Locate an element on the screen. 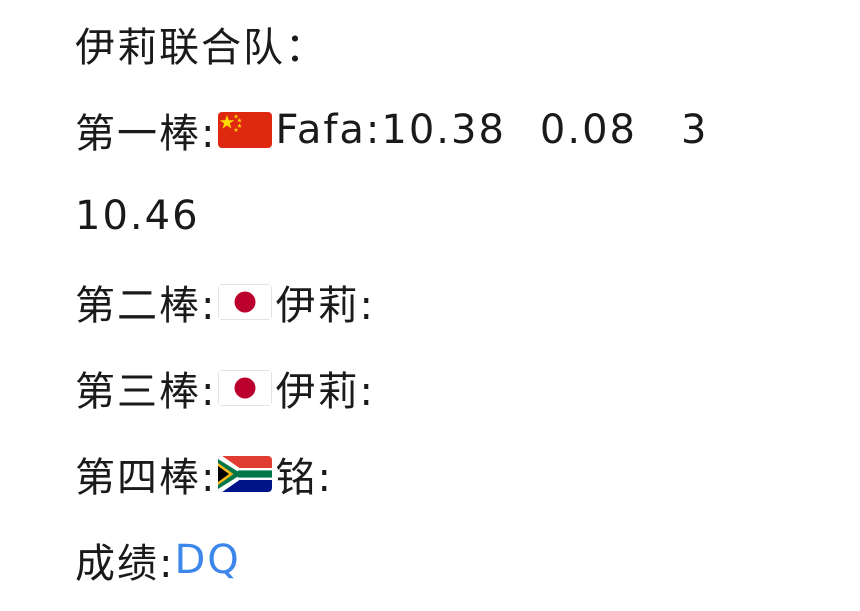 The width and height of the screenshot is (860, 611). south-africa-flag-icon is located at coordinates (245, 474).